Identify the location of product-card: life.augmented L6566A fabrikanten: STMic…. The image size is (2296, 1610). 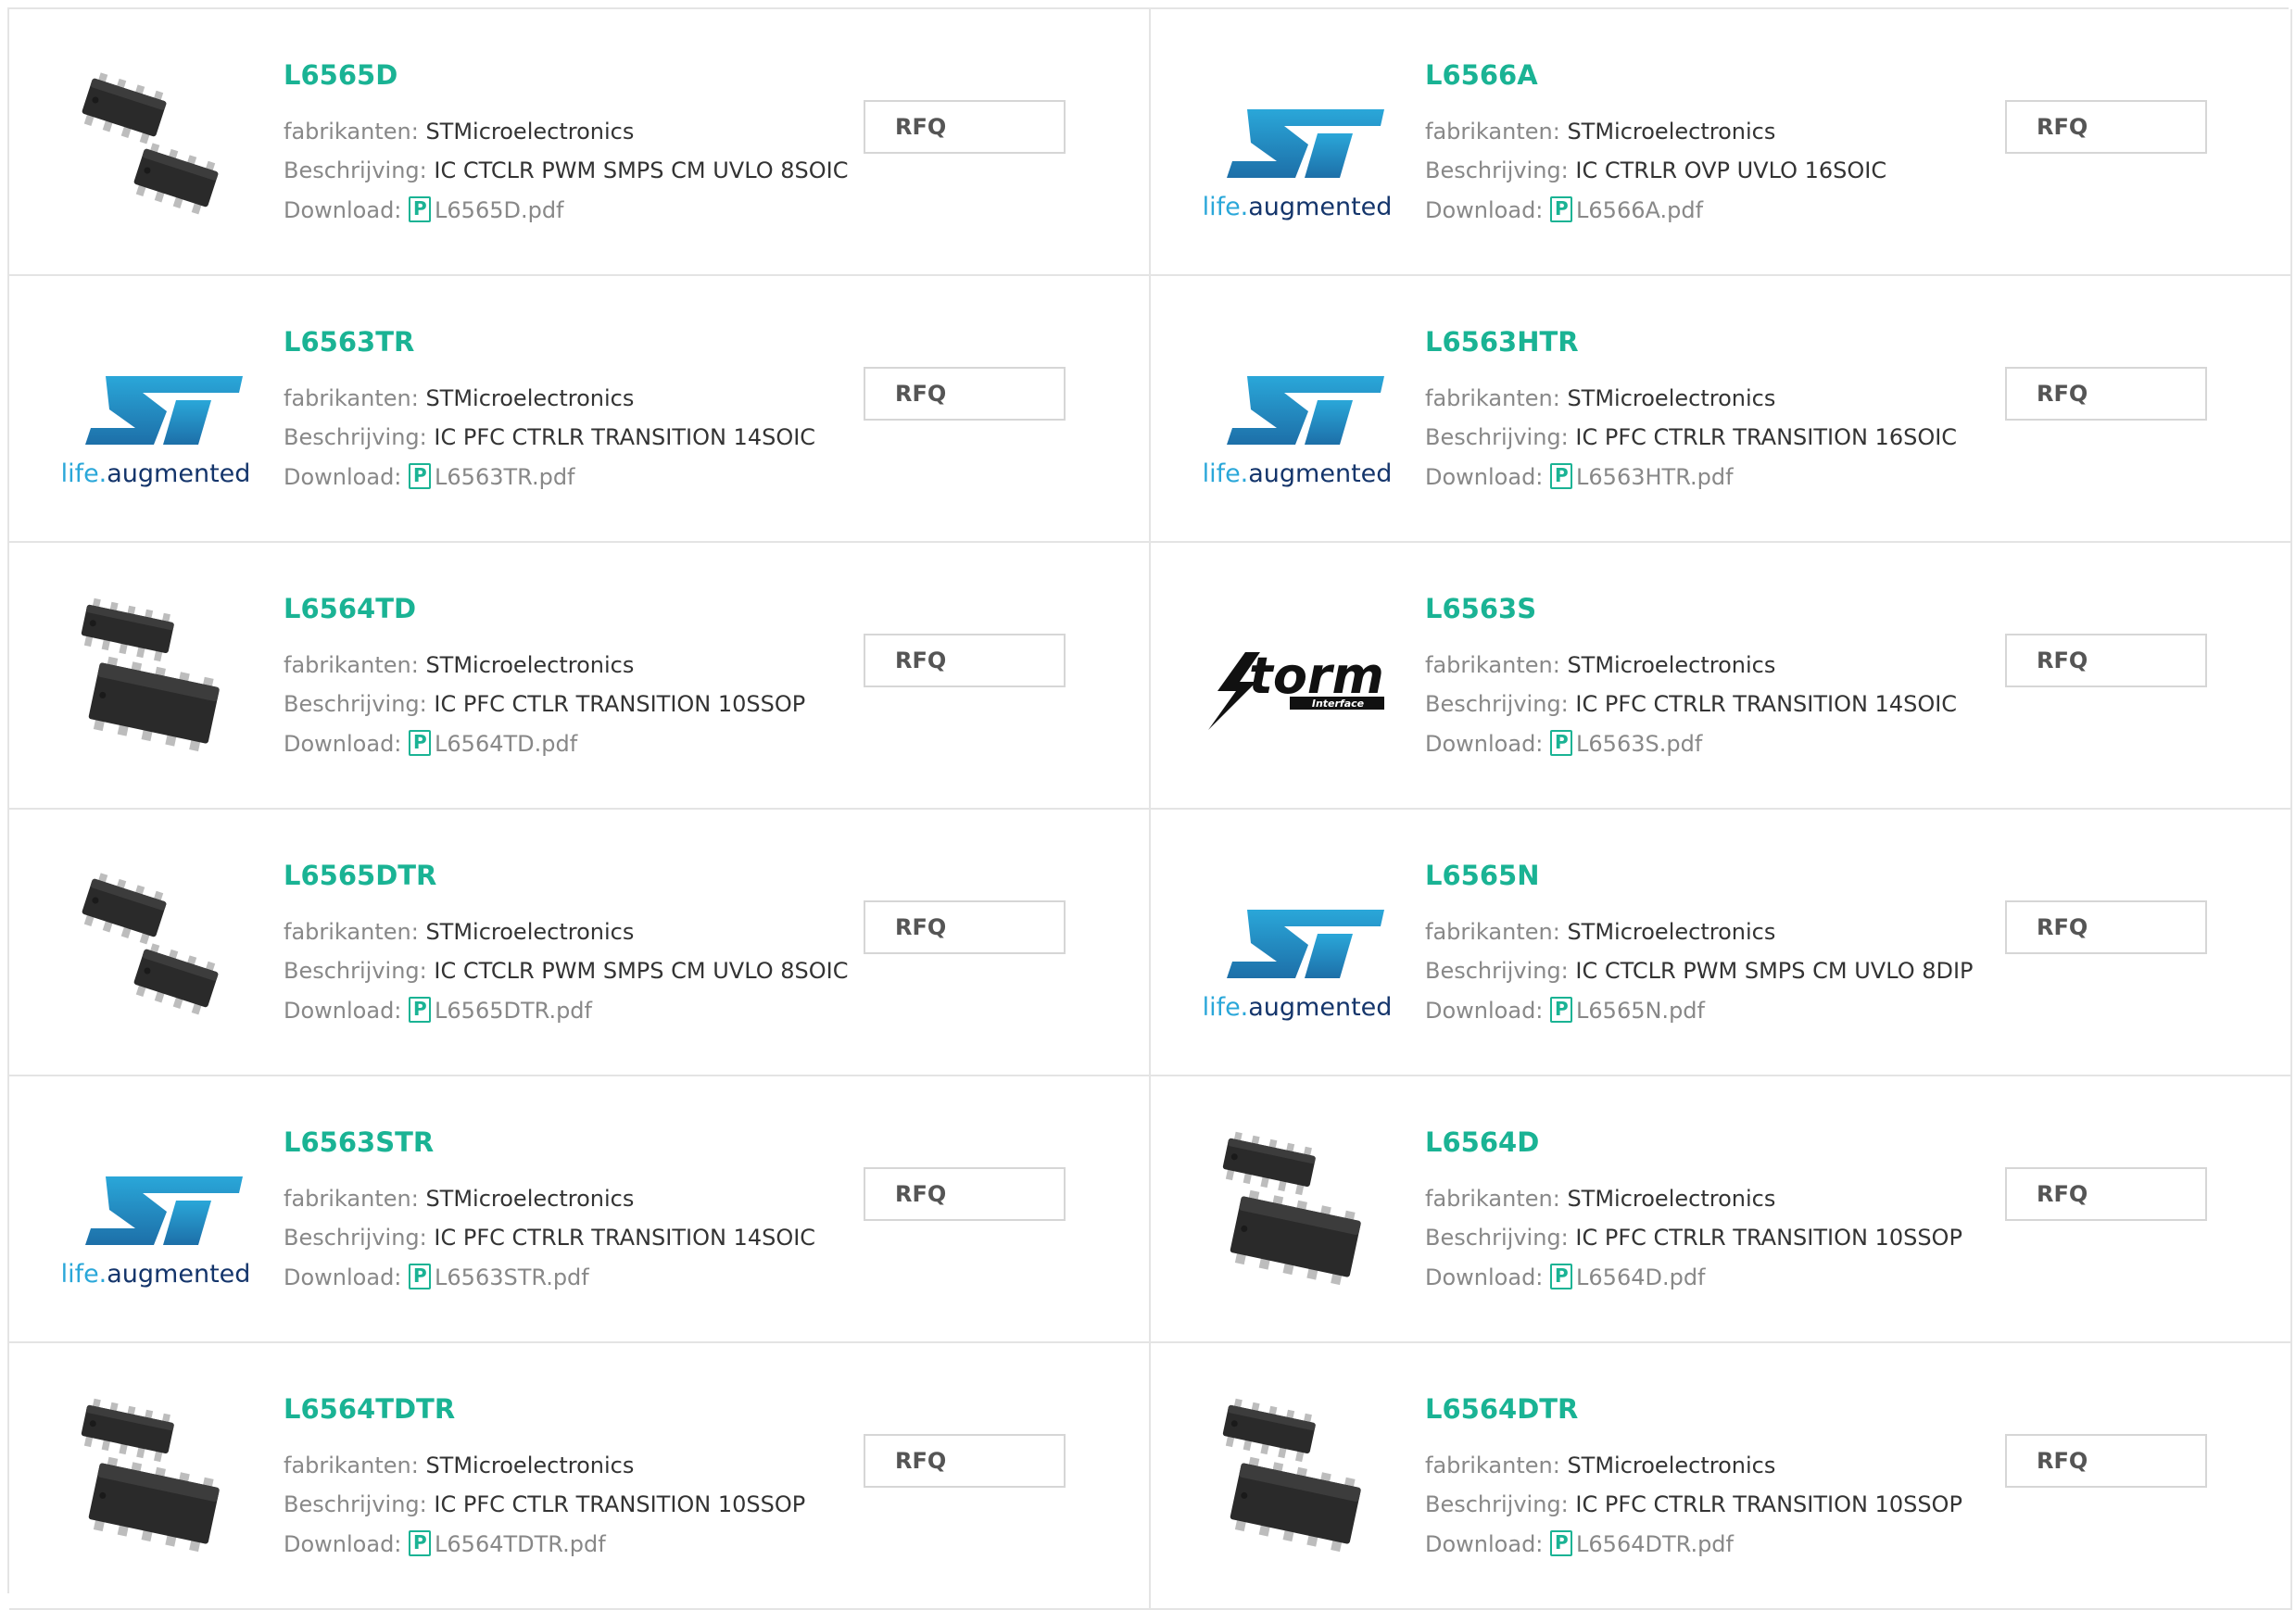
(1722, 142).